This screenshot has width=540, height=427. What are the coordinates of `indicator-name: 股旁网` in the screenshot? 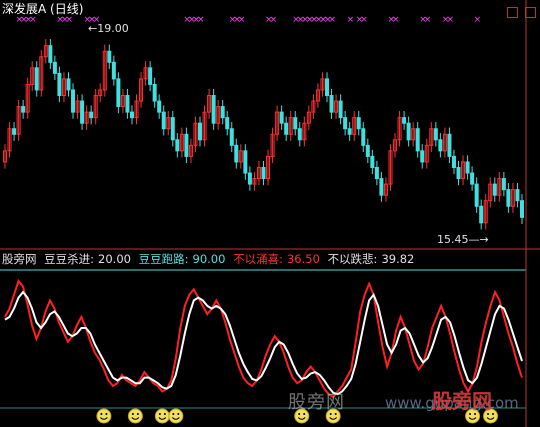 It's located at (19, 259).